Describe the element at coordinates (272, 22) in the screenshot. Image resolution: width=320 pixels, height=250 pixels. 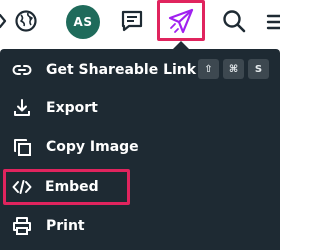
I see `more-icon` at that location.